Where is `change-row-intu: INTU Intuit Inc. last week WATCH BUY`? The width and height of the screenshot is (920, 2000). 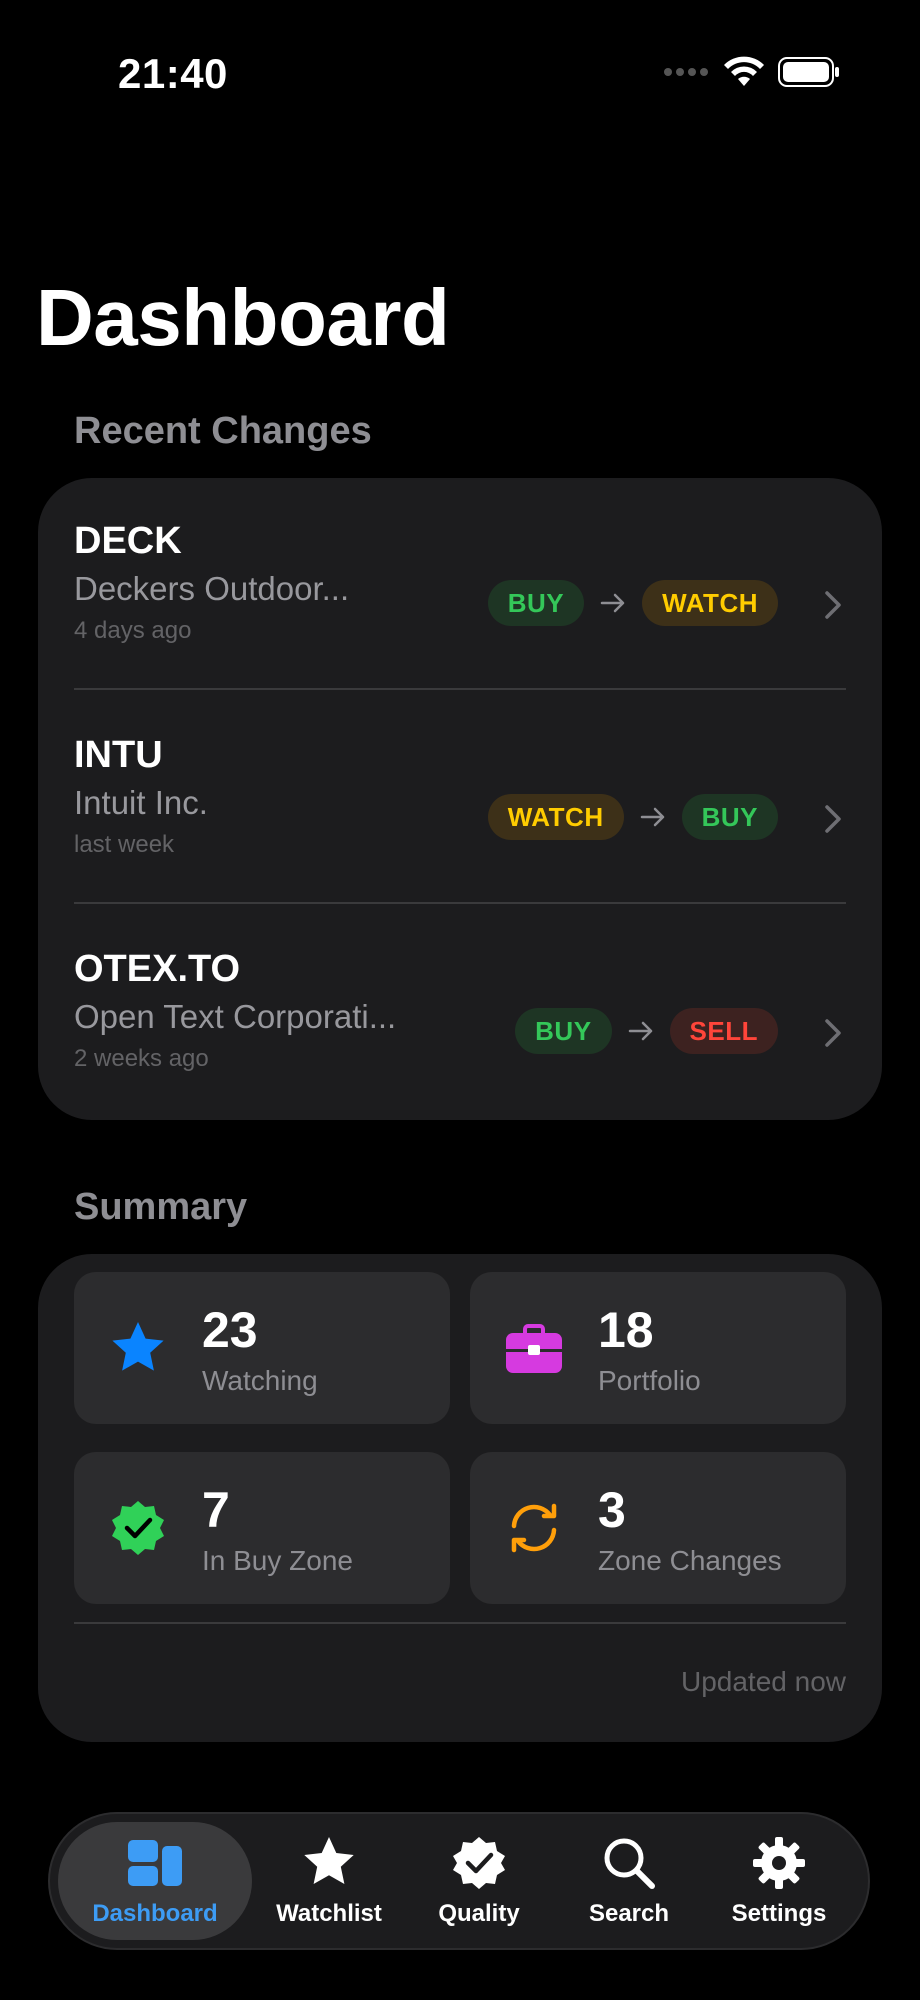
change-row-intu: INTU Intuit Inc. last week WATCH BUY is located at coordinates (460, 799).